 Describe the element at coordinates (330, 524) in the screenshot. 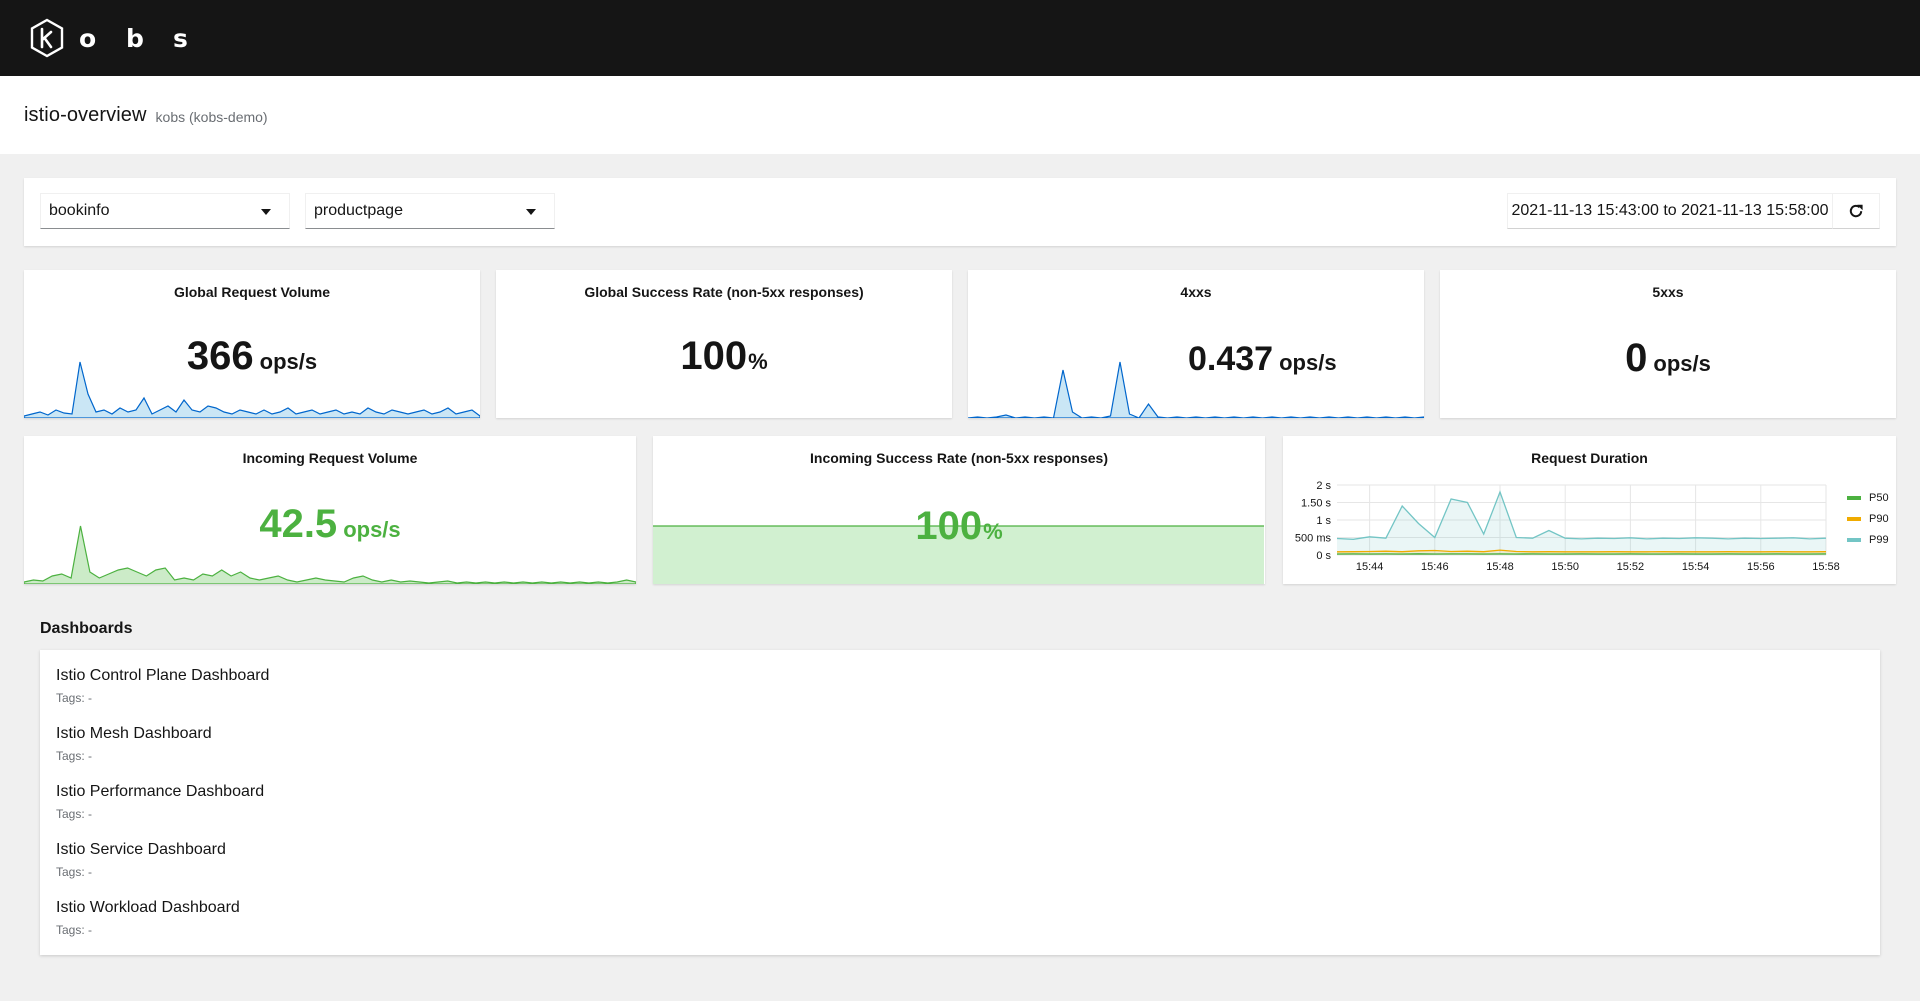

I see `stat-value: 42.5 ops/s` at that location.